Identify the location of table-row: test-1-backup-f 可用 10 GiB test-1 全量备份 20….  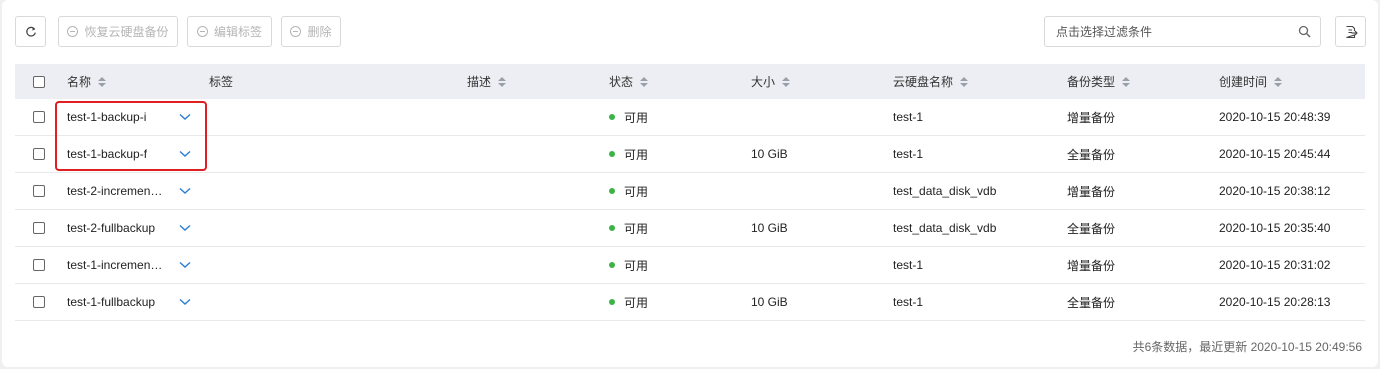
(690, 154).